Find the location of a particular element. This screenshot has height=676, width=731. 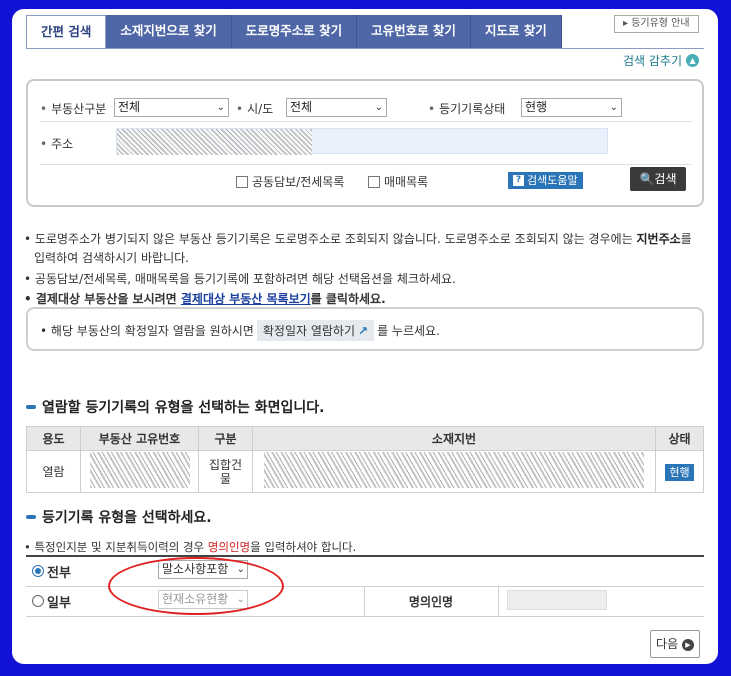

tab-road-address-search: 도로명주소로 찾기 is located at coordinates (294, 32).